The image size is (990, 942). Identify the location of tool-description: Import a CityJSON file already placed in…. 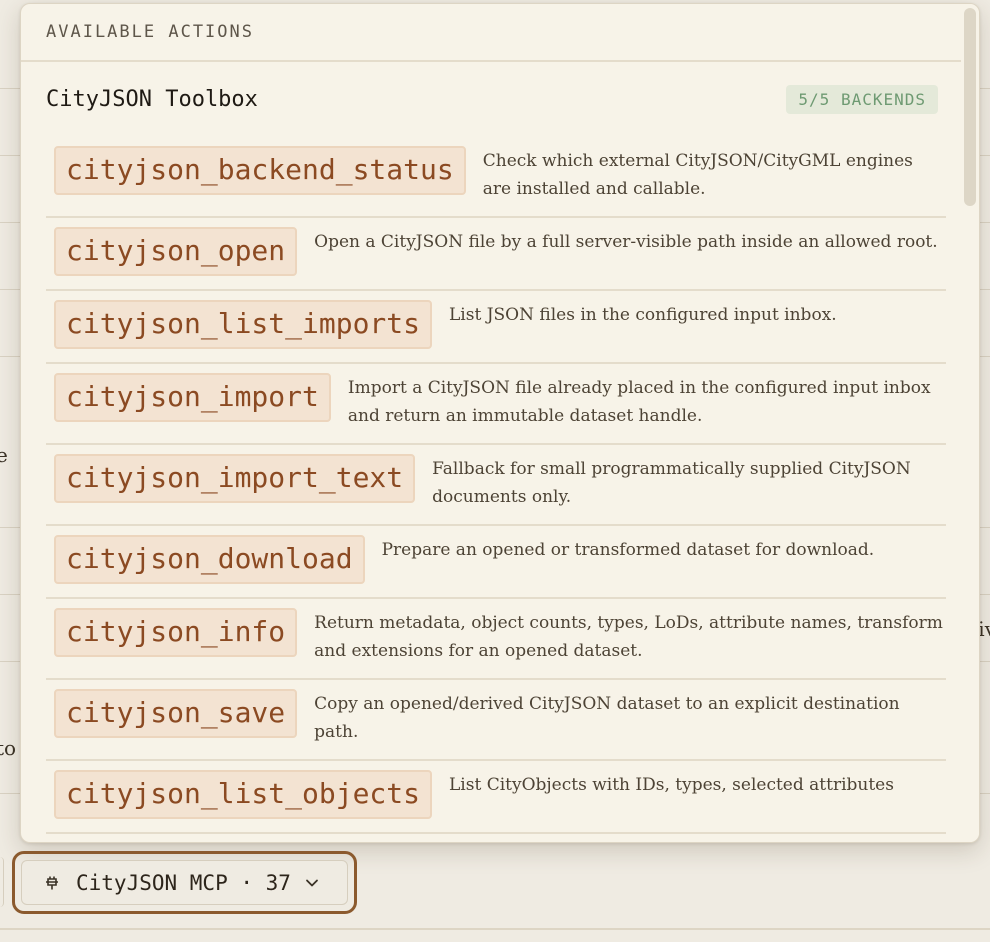
(639, 402).